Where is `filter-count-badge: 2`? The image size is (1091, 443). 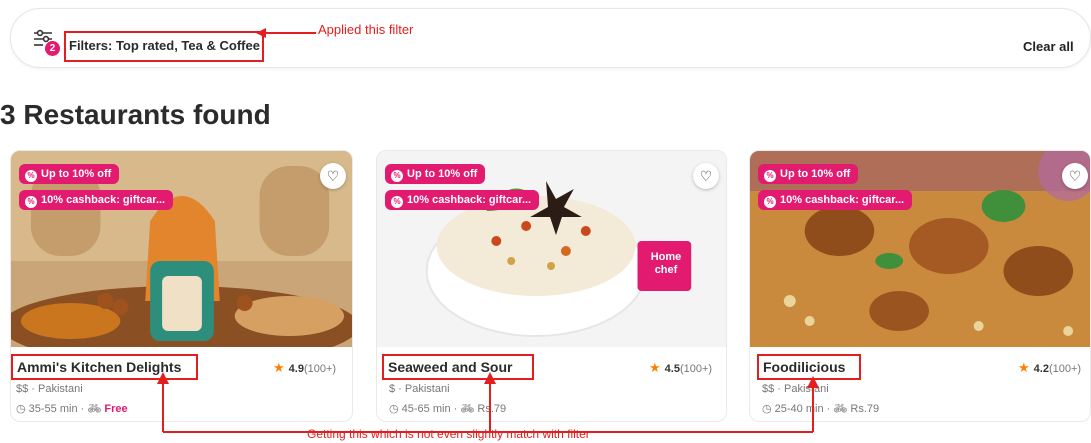 filter-count-badge: 2 is located at coordinates (52, 48).